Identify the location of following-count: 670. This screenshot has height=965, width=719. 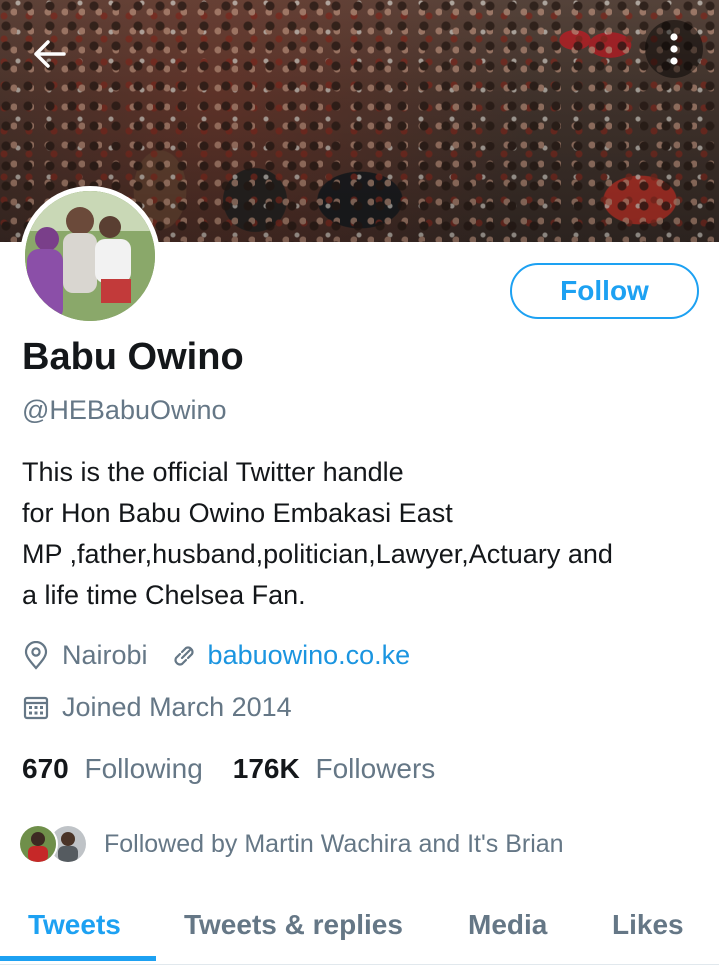
(45, 768).